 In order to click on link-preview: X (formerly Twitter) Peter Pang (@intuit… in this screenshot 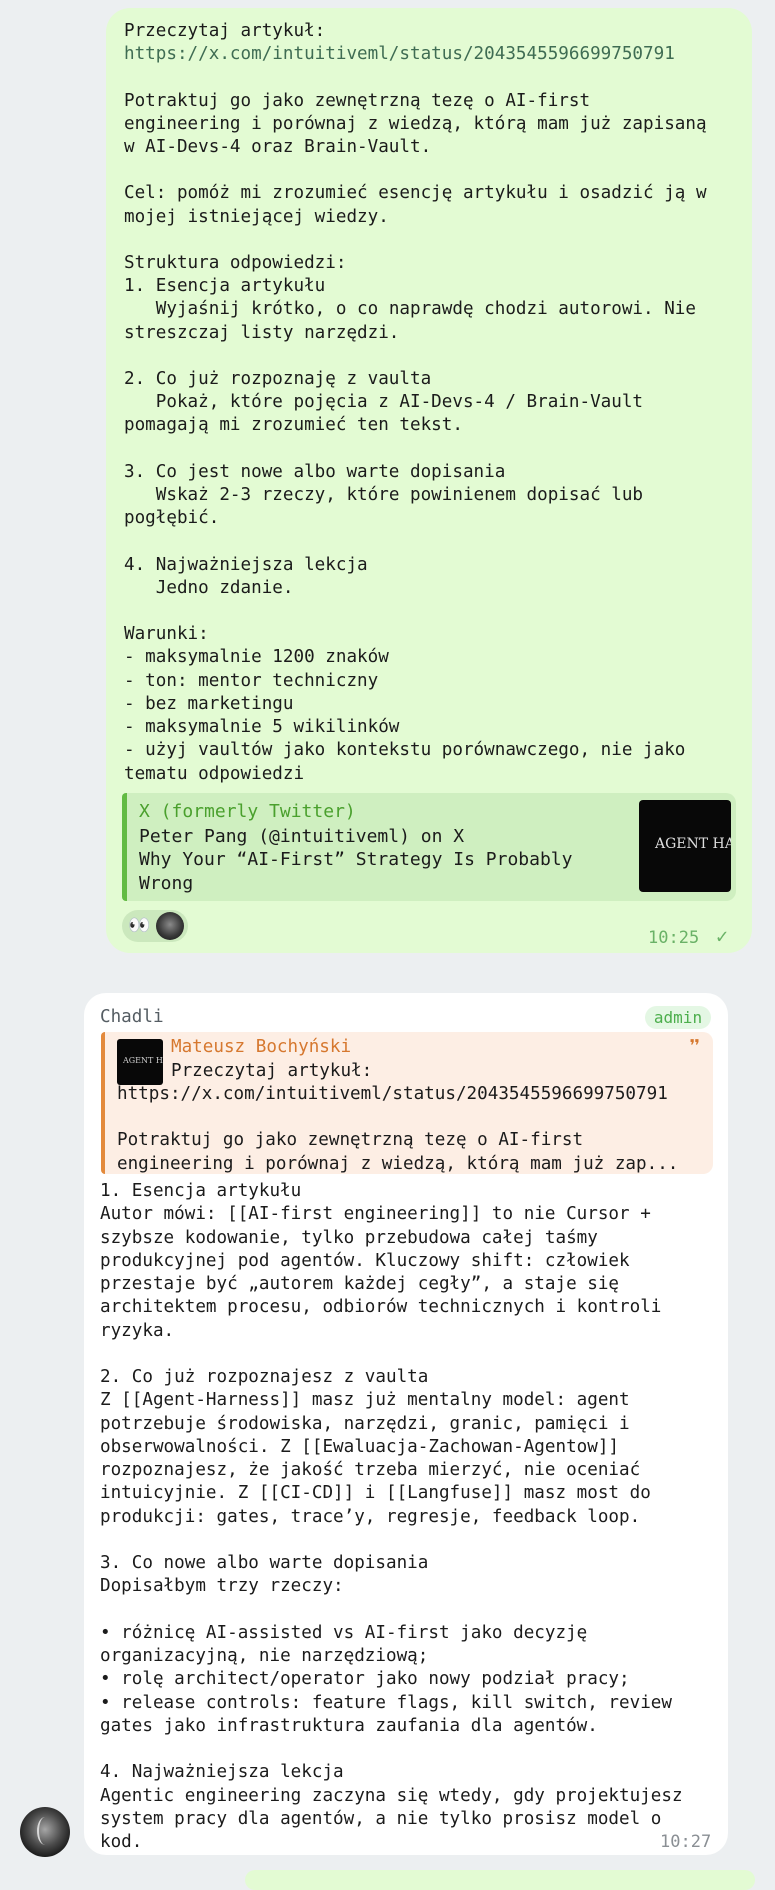, I will do `click(429, 847)`.